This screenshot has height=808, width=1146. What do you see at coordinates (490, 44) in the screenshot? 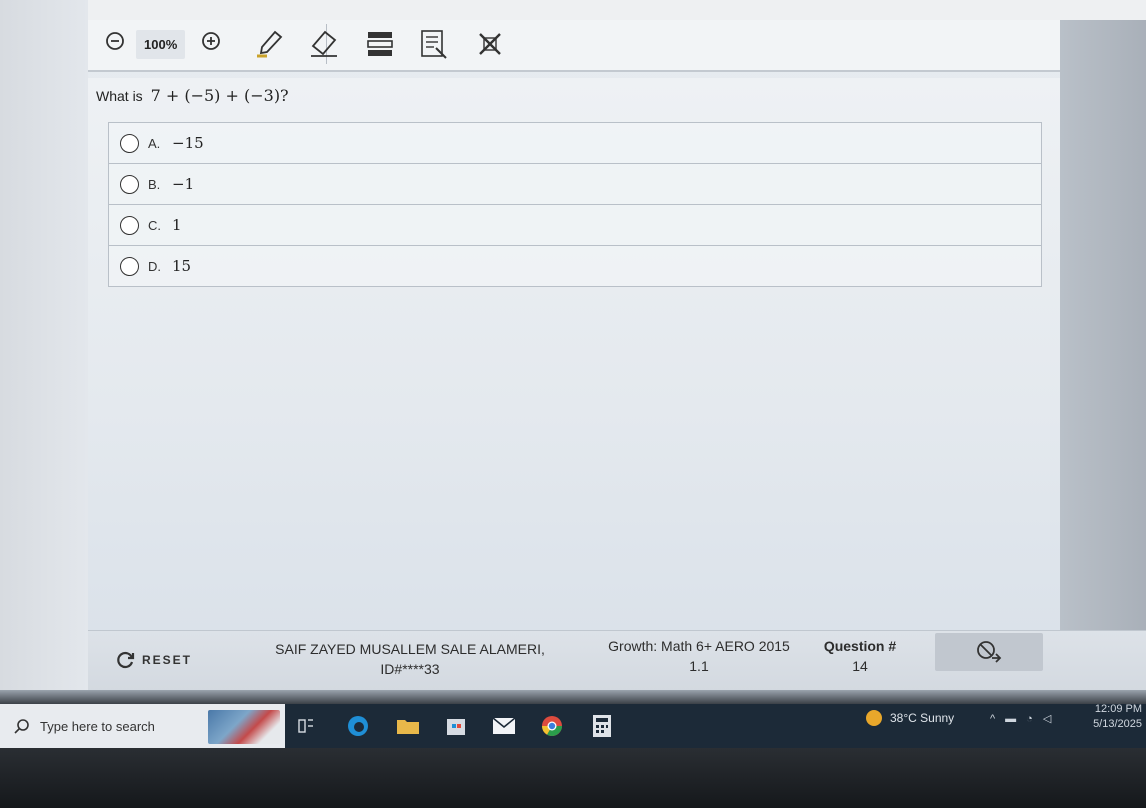
I see `answer-eliminator-icon` at bounding box center [490, 44].